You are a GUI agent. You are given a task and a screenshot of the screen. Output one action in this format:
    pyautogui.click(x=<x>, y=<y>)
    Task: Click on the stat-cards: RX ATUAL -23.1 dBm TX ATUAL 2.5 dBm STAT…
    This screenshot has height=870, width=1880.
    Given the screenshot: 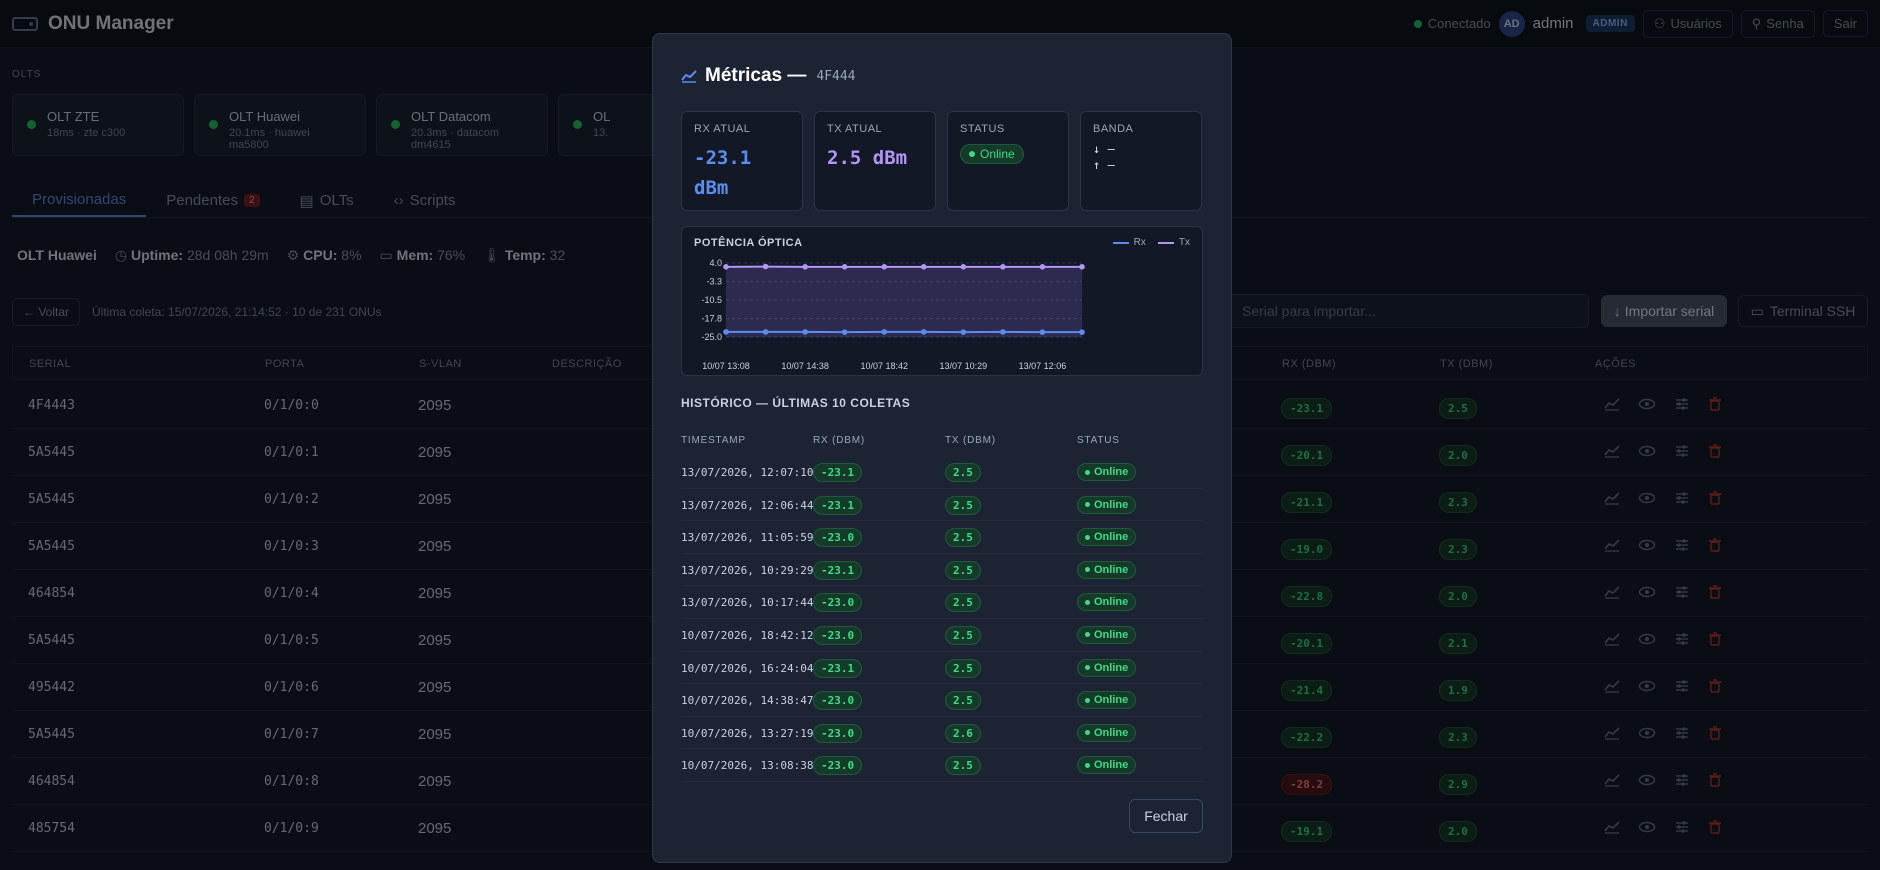 What is the action you would take?
    pyautogui.click(x=941, y=161)
    